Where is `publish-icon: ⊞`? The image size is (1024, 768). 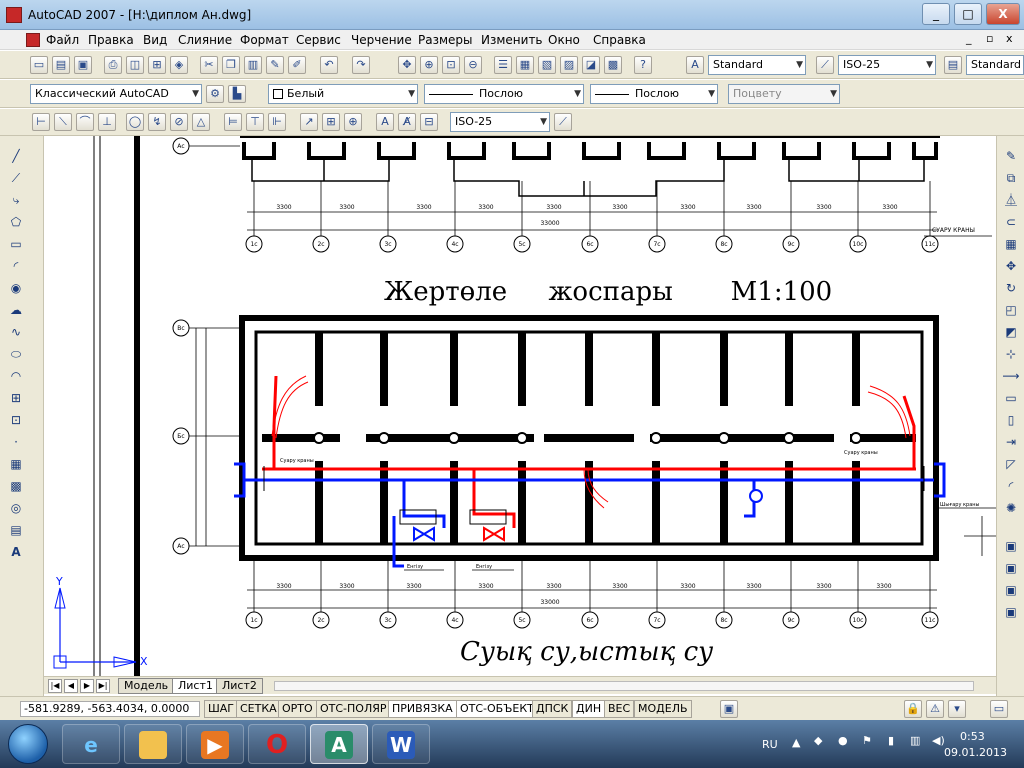 publish-icon: ⊞ is located at coordinates (157, 65).